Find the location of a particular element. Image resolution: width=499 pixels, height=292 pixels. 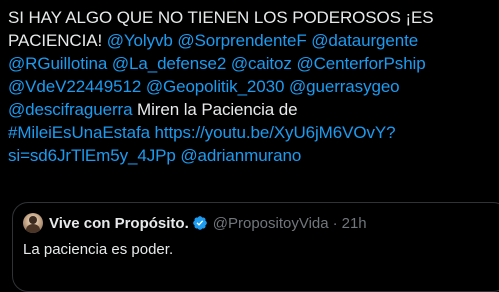

mention-link: @SorprendenteF is located at coordinates (241, 40).